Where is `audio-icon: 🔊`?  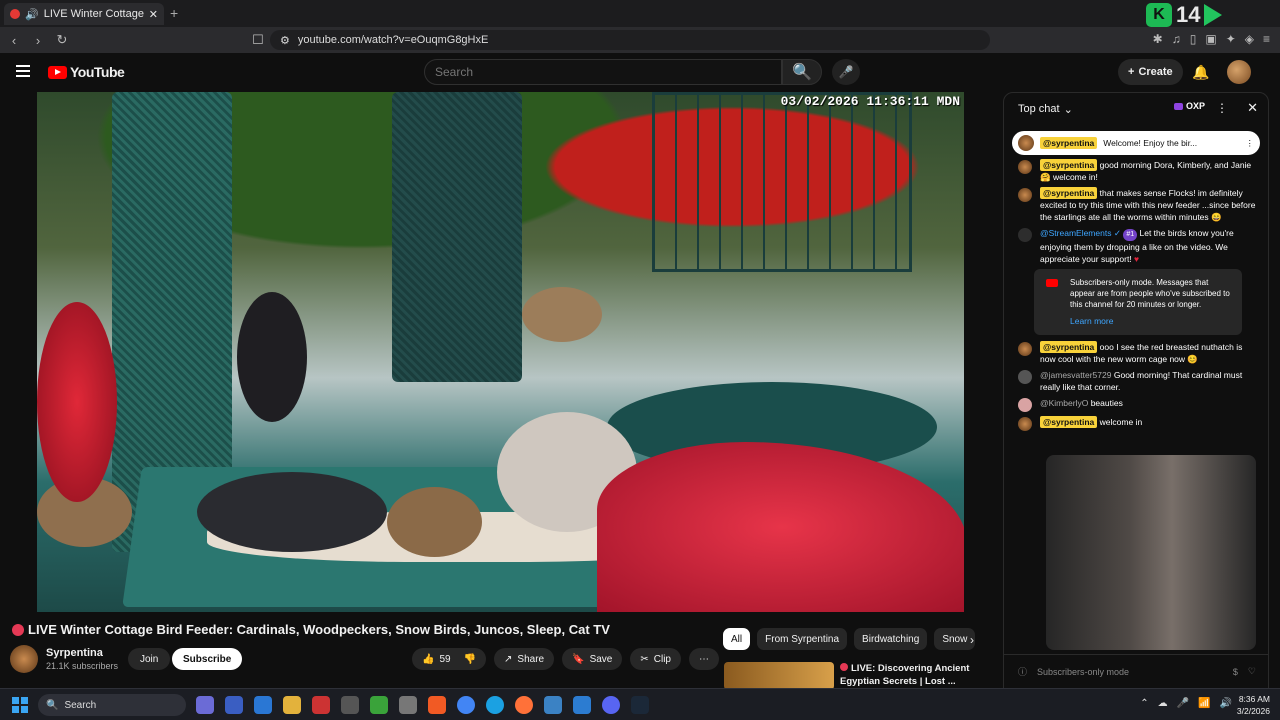 audio-icon: 🔊 is located at coordinates (32, 14).